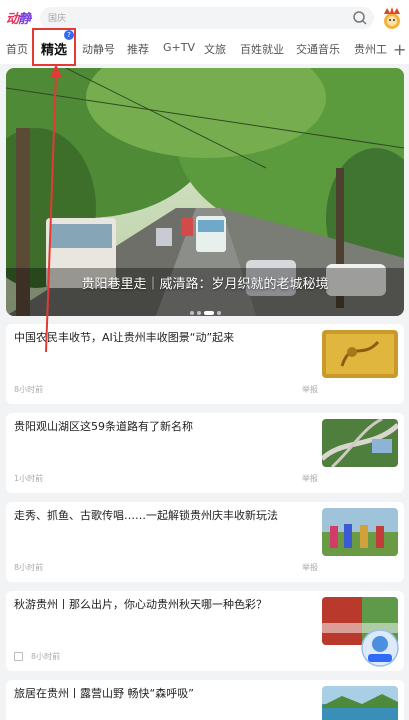 The image size is (409, 720). I want to click on tab-gtv: G+TV, so click(179, 47).